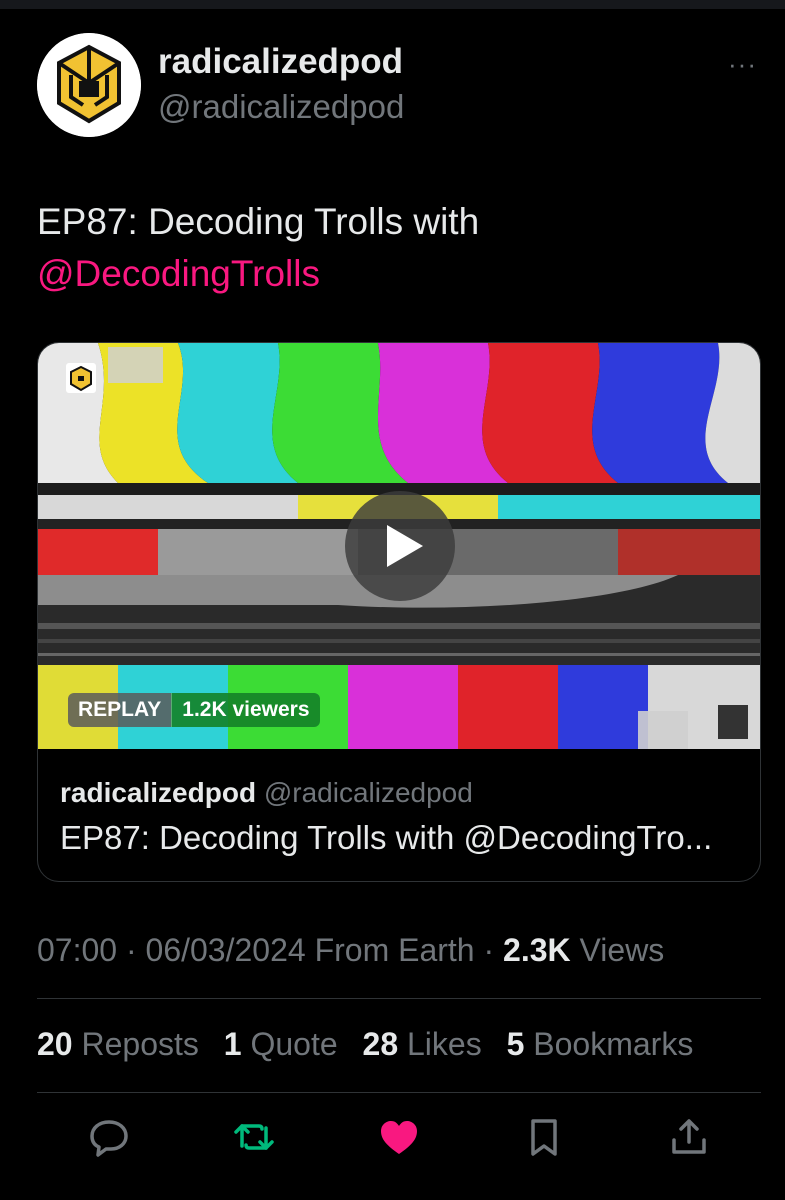 The height and width of the screenshot is (1200, 785). I want to click on share-icon, so click(689, 1136).